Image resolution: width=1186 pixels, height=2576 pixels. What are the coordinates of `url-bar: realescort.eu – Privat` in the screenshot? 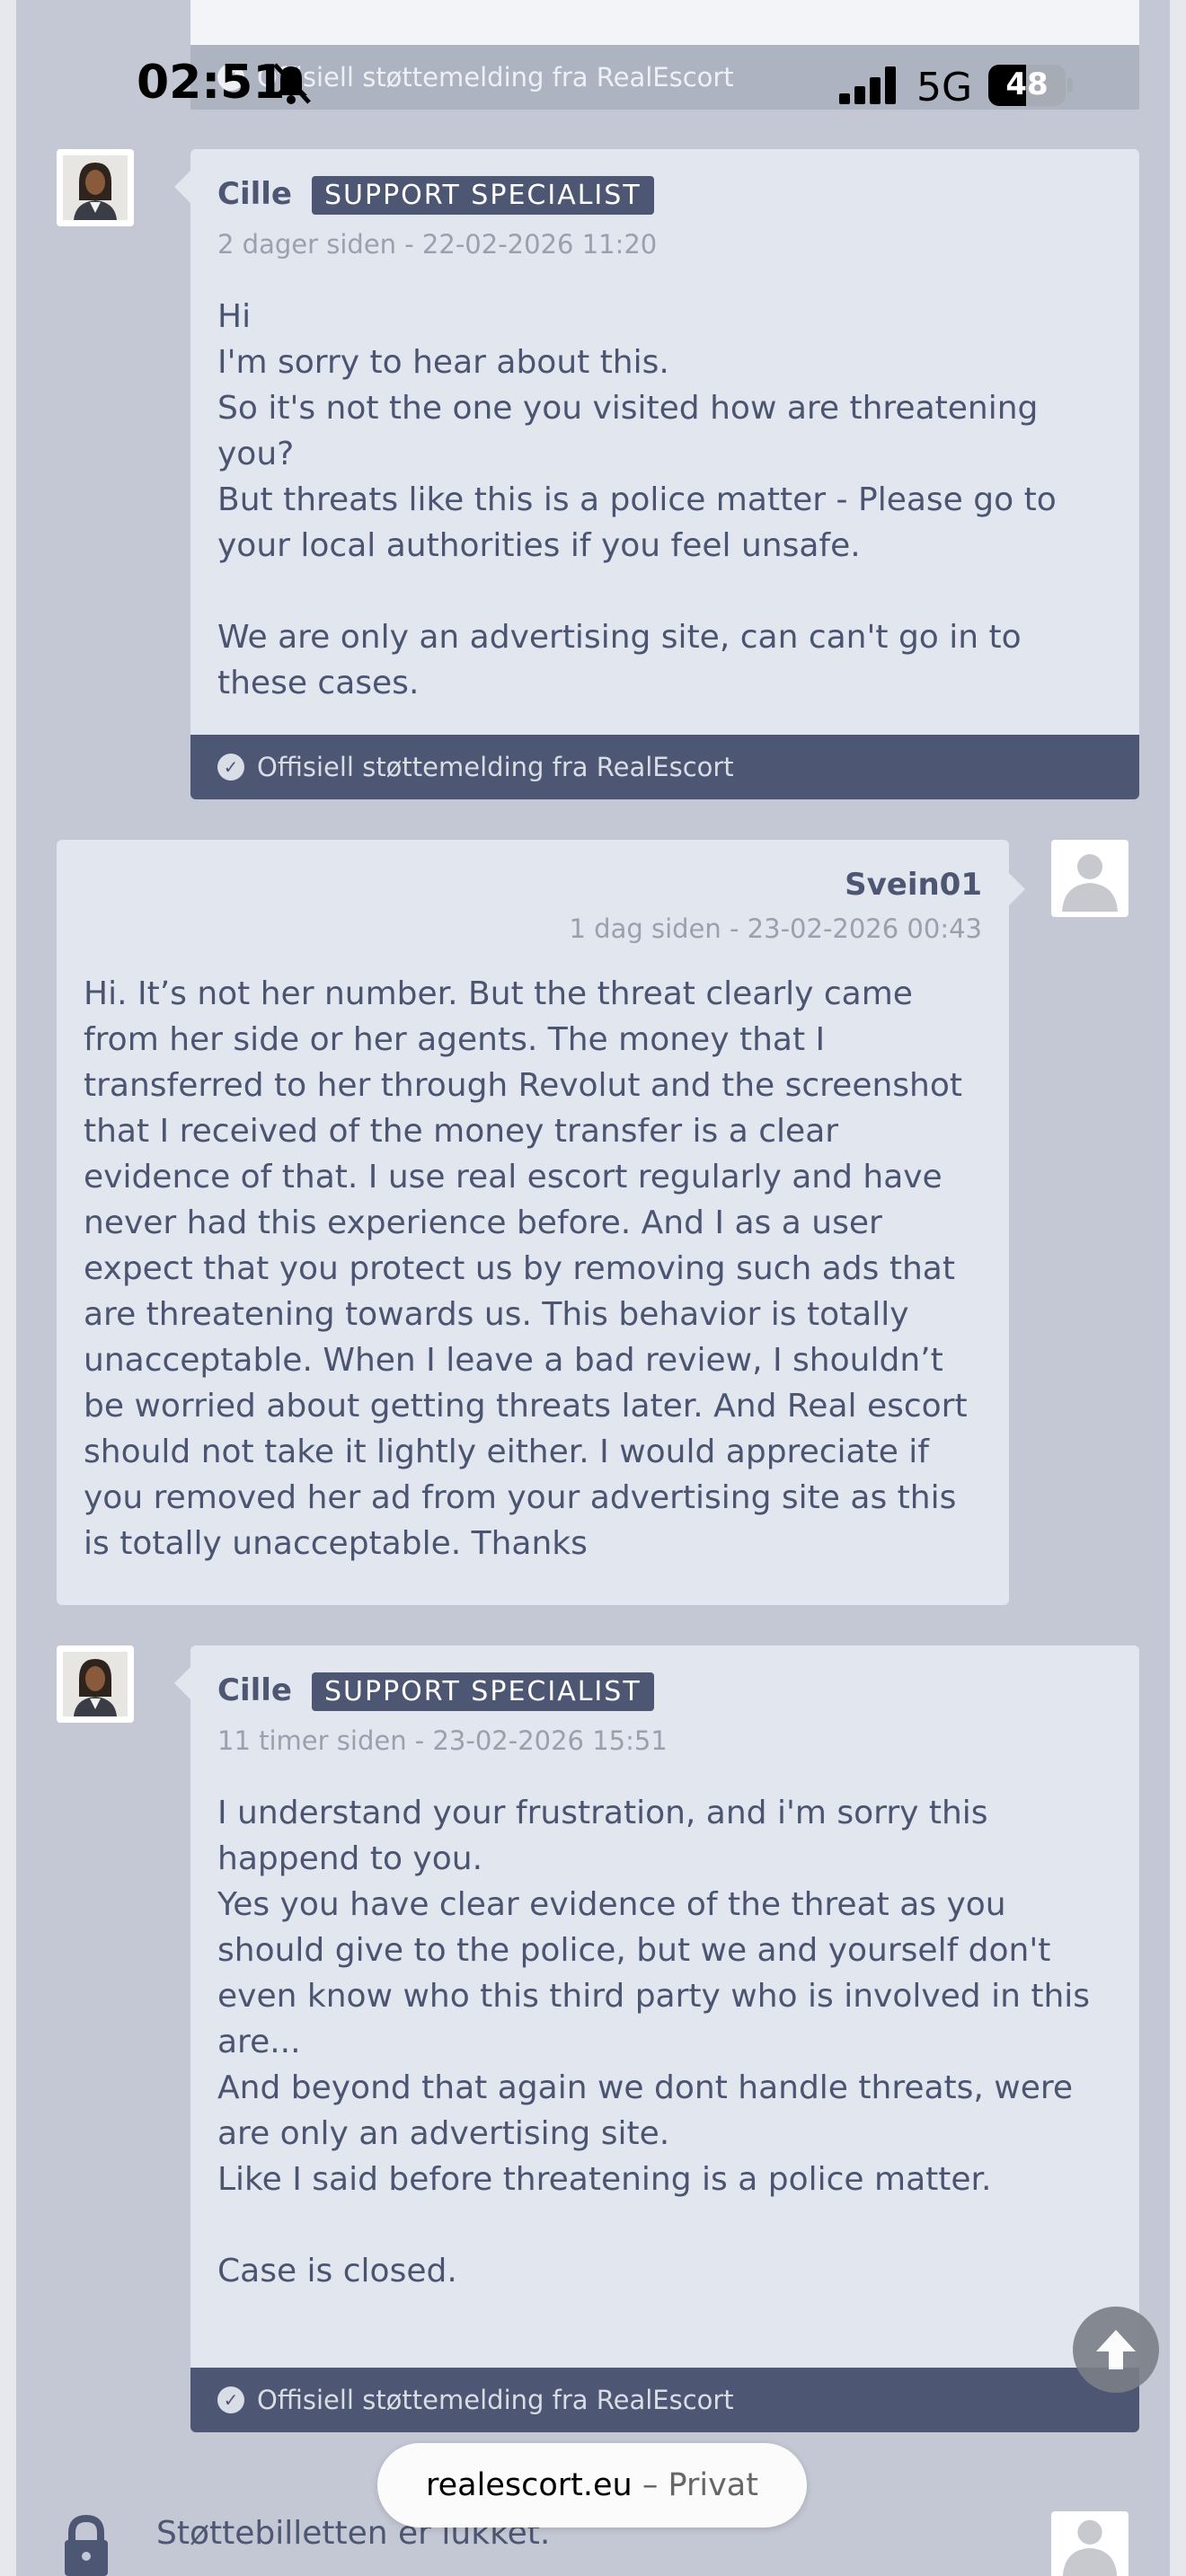 It's located at (592, 2485).